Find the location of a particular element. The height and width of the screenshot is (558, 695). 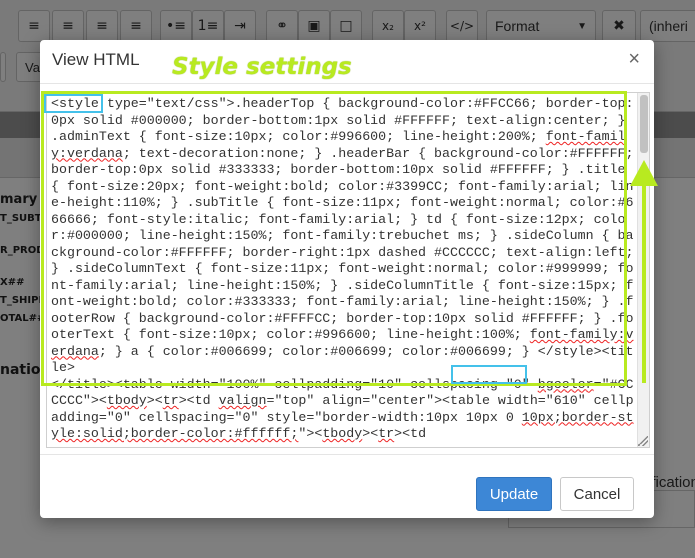

dialog-footer: Update Cancel is located at coordinates (347, 486).